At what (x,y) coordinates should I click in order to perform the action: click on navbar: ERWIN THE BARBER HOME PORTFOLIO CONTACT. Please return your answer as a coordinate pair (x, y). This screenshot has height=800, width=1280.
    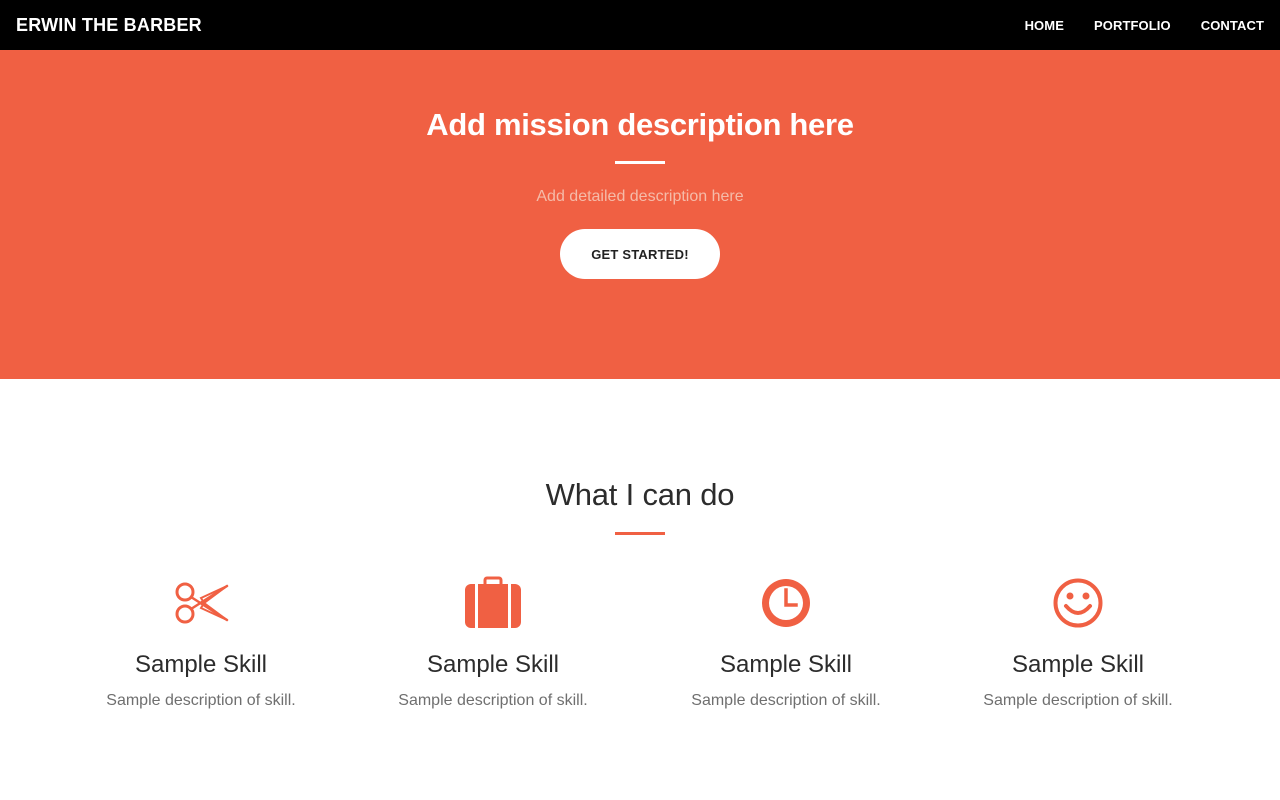
    Looking at the image, I should click on (640, 25).